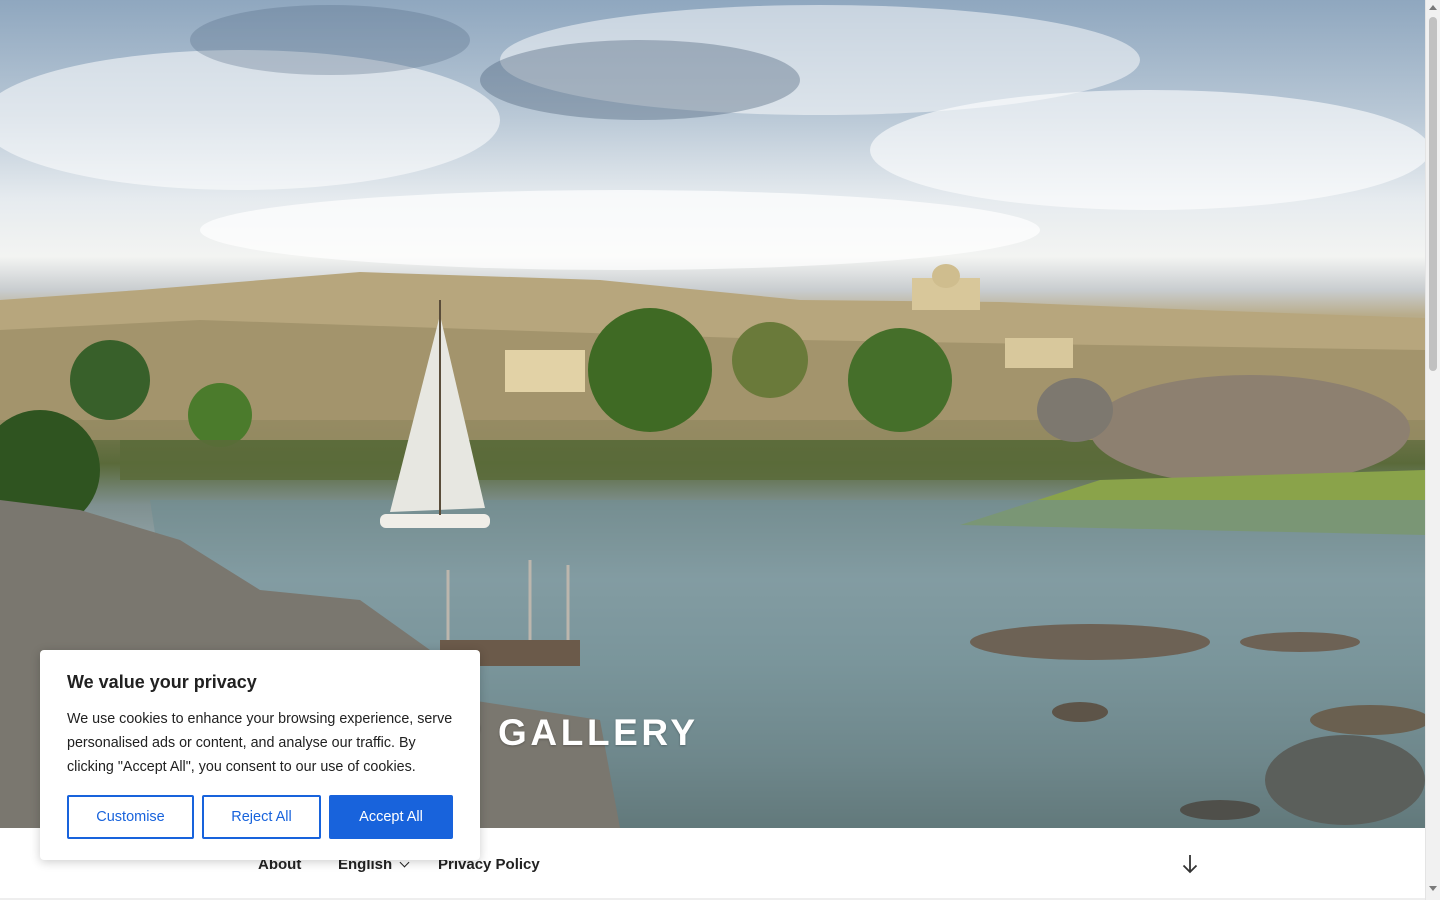  I want to click on customise-button: Customise, so click(130, 817).